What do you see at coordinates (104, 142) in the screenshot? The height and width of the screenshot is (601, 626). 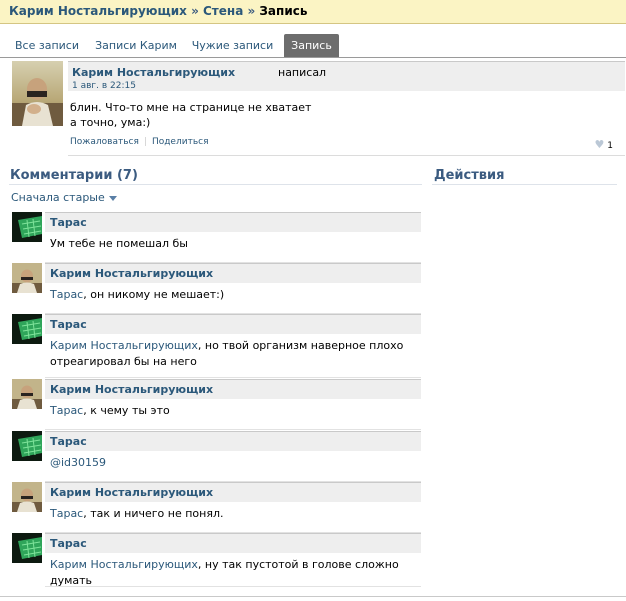 I see `report-link: Пожаловаться` at bounding box center [104, 142].